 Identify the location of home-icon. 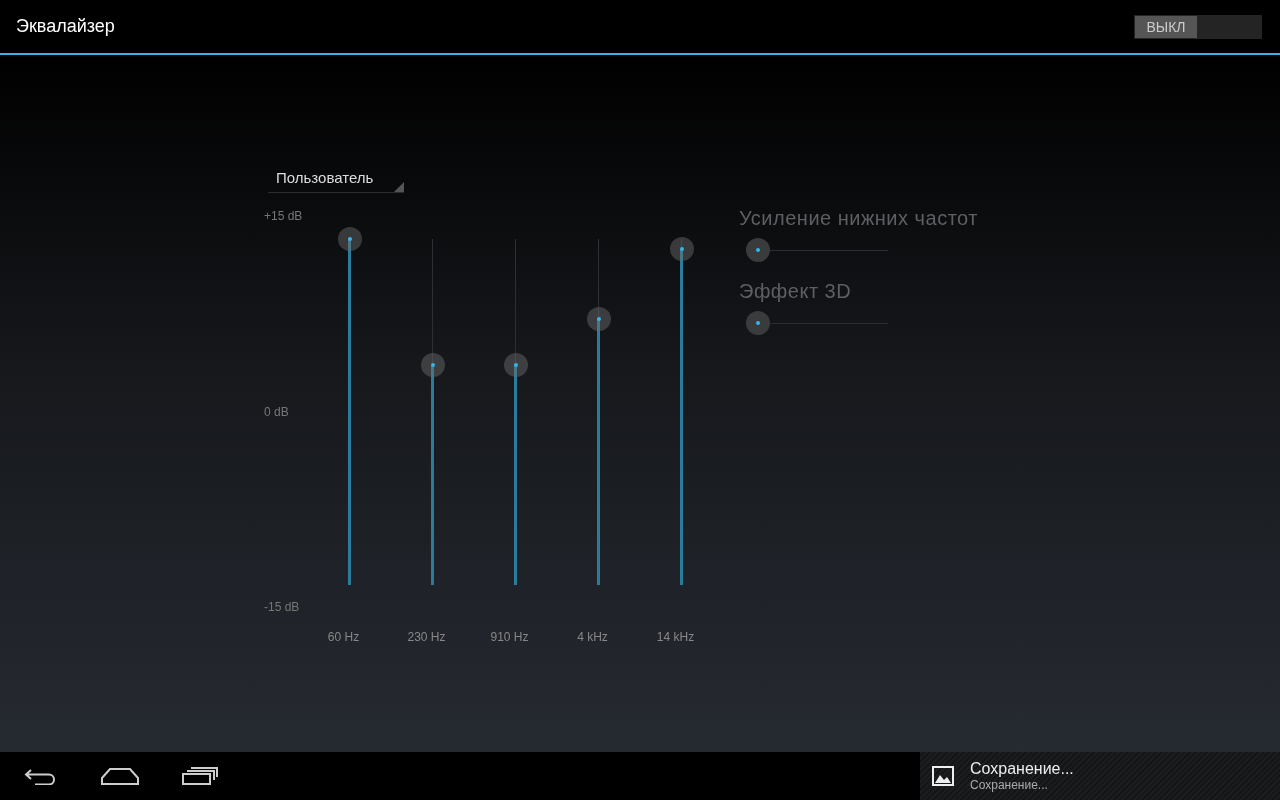
(120, 776).